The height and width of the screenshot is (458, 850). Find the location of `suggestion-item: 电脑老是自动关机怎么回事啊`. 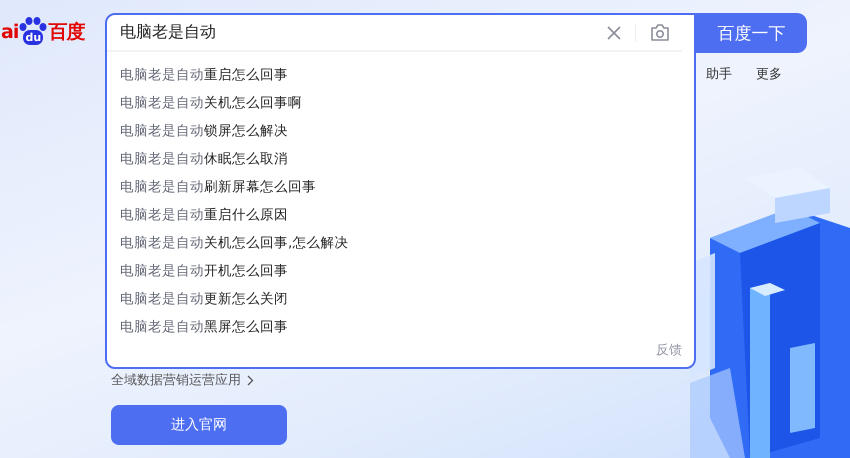

suggestion-item: 电脑老是自动关机怎么回事啊 is located at coordinates (400, 103).